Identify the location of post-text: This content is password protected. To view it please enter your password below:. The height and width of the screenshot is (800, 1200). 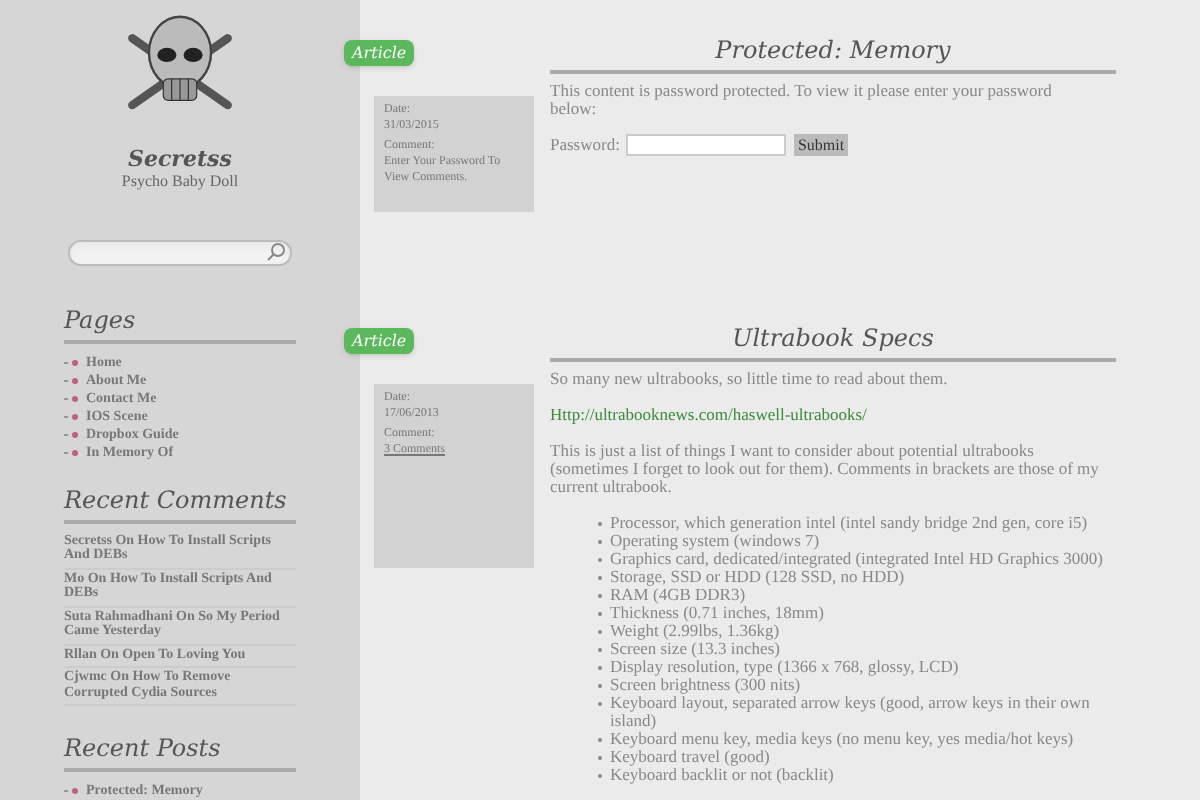
(802, 100).